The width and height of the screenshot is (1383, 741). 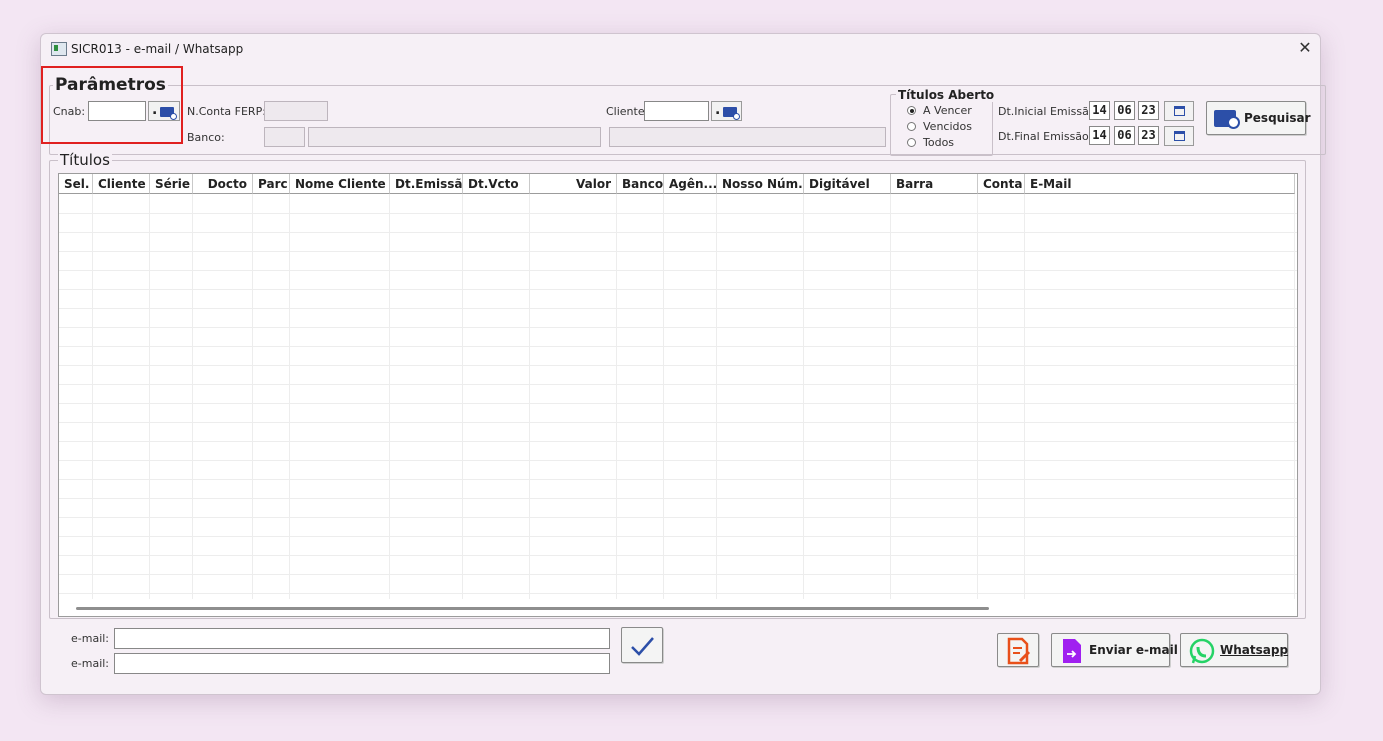 I want to click on cnab-lookup-button: ., so click(x=164, y=111).